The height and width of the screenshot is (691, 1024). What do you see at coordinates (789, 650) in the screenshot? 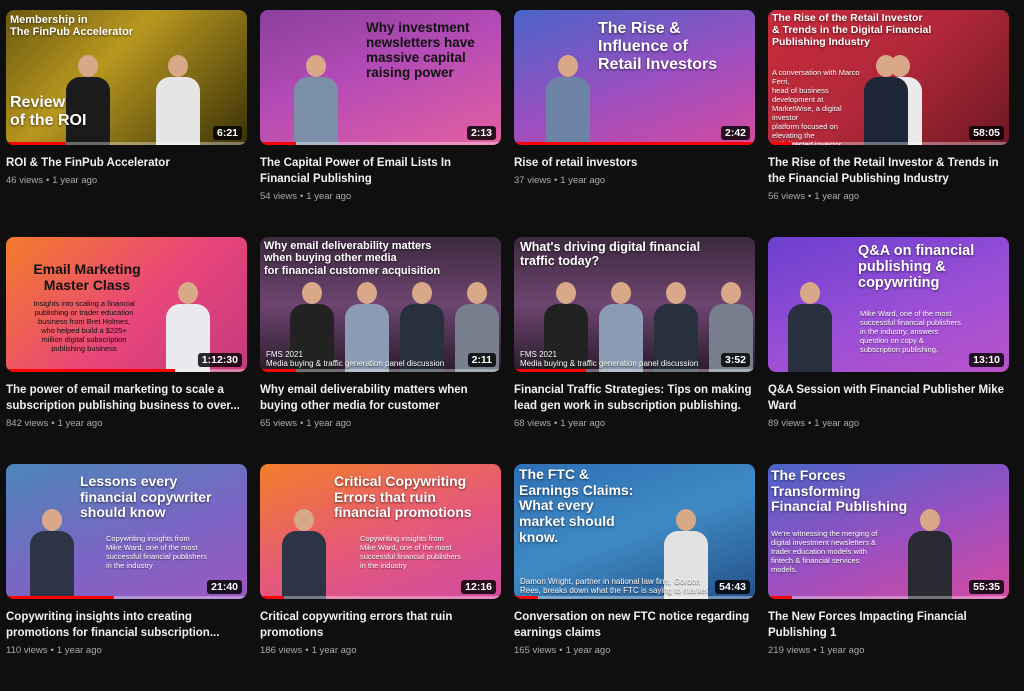
I see `view-count: 219 views` at bounding box center [789, 650].